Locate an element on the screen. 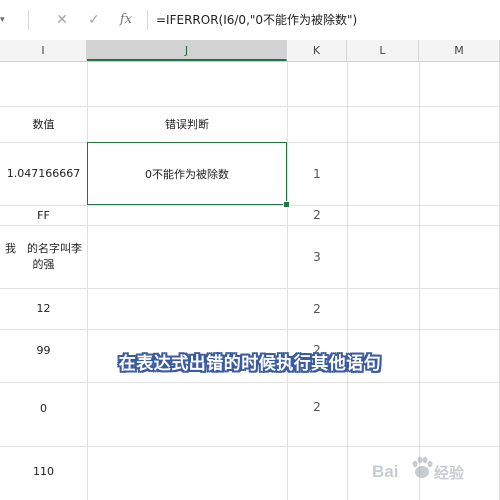 Image resolution: width=500 pixels, height=500 pixels. namebox-dropdown: ▾ is located at coordinates (5, 20).